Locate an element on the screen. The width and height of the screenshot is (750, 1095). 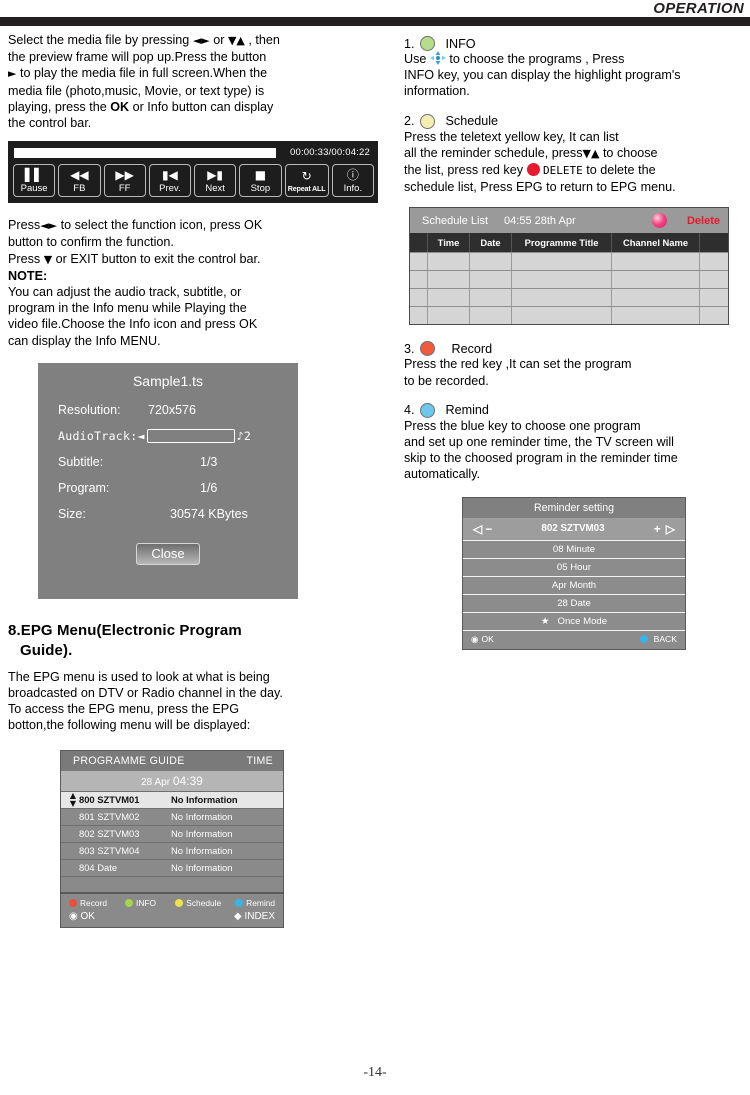
fast-forward-button-label: FF is located at coordinates (124, 188).